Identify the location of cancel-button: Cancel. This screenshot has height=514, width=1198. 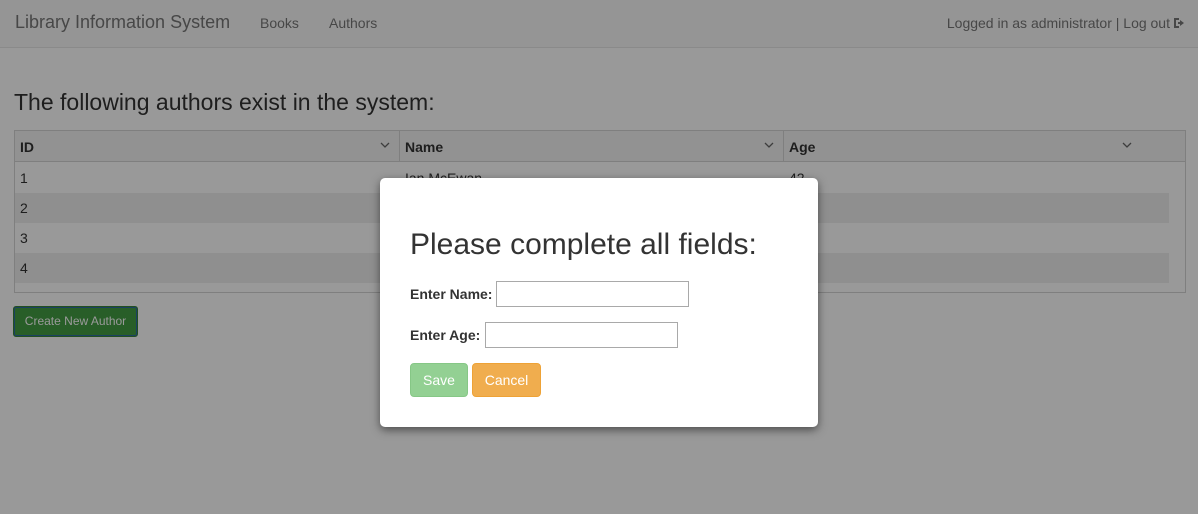
(506, 380).